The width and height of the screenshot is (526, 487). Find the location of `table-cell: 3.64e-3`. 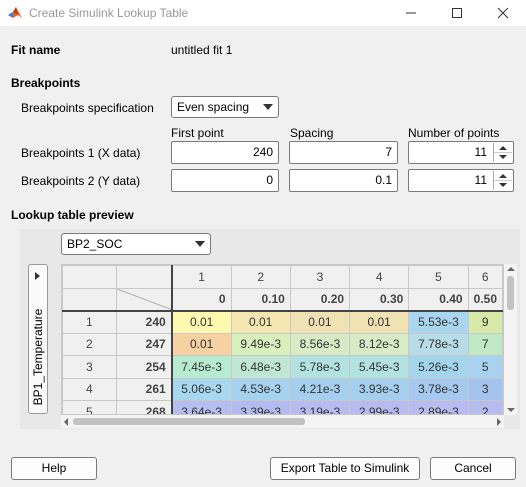

table-cell: 3.64e-3 is located at coordinates (201, 407).